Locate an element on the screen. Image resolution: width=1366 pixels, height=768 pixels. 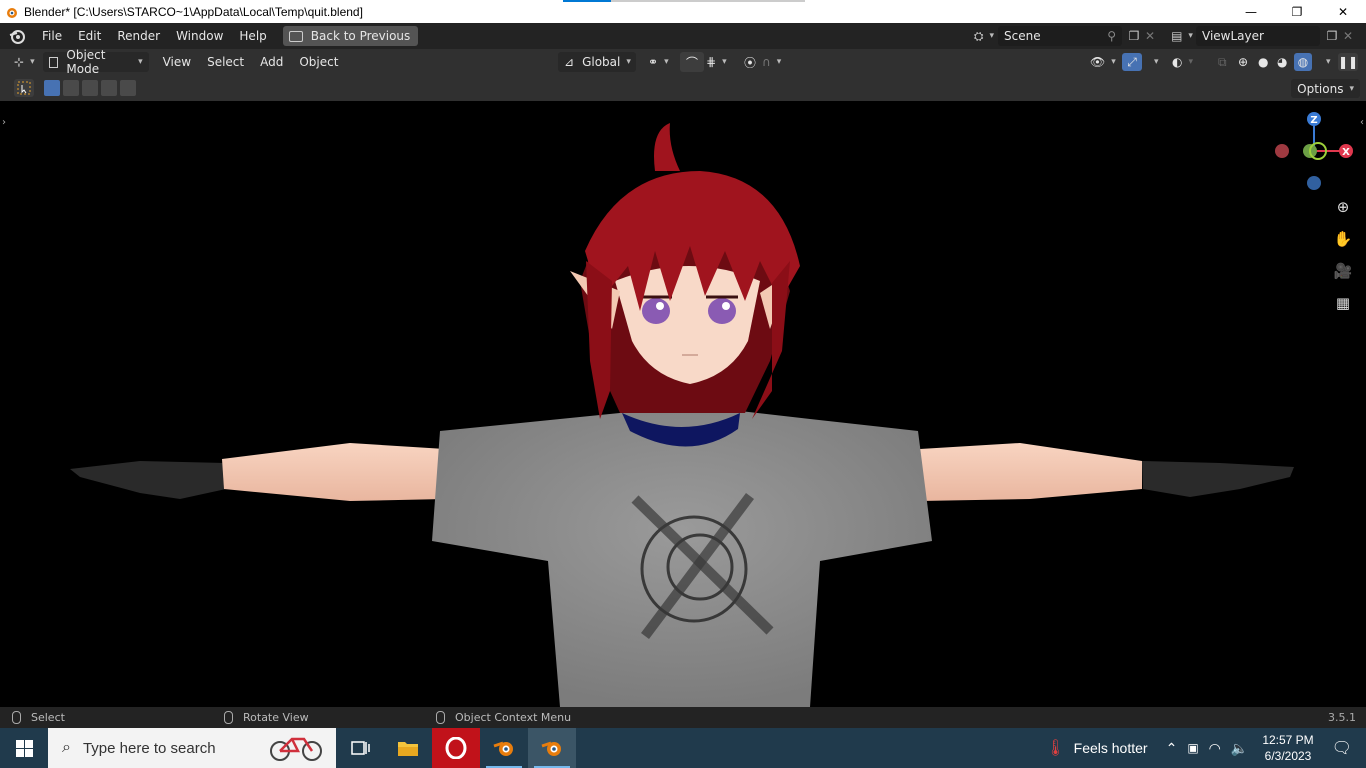
taskbar-clock: 12:57 PM 6/3/2023 is located at coordinates (1287, 748).